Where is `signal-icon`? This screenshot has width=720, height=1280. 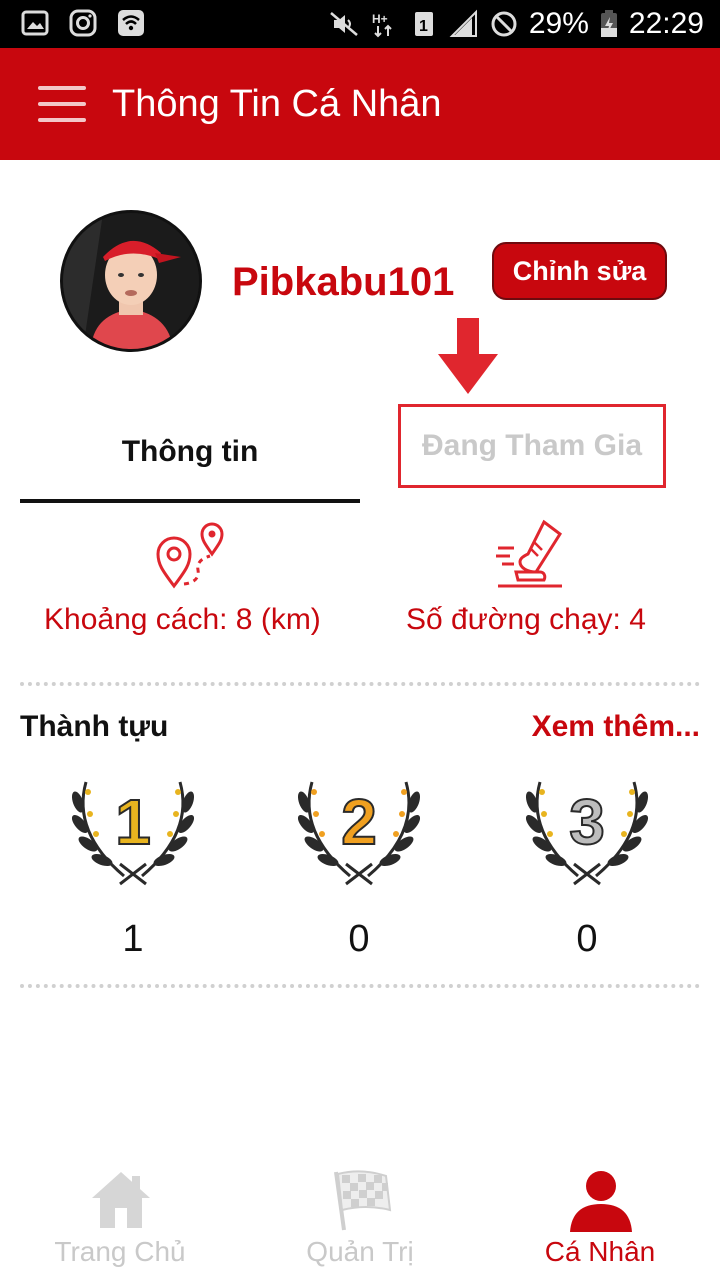 signal-icon is located at coordinates (463, 23).